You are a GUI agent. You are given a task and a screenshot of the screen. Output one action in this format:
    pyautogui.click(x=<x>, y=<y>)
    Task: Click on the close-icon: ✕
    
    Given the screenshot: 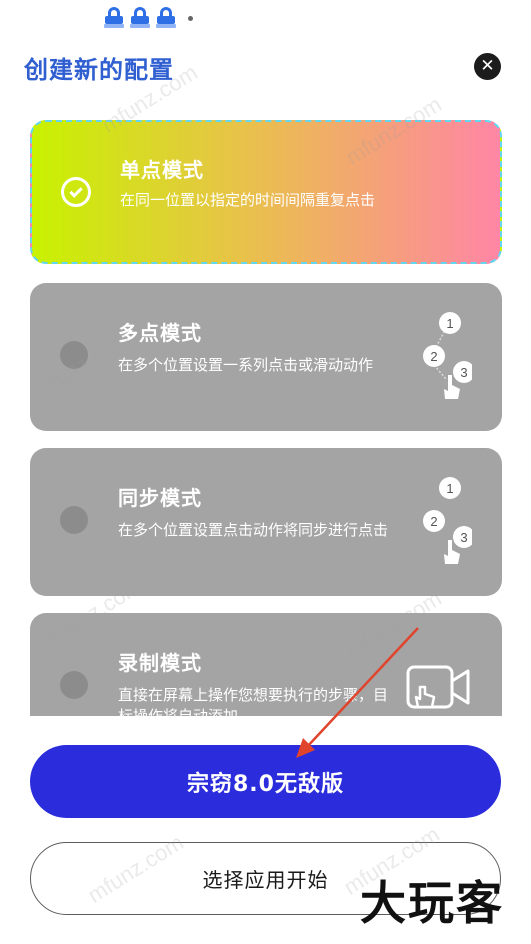 What is the action you would take?
    pyautogui.click(x=487, y=66)
    